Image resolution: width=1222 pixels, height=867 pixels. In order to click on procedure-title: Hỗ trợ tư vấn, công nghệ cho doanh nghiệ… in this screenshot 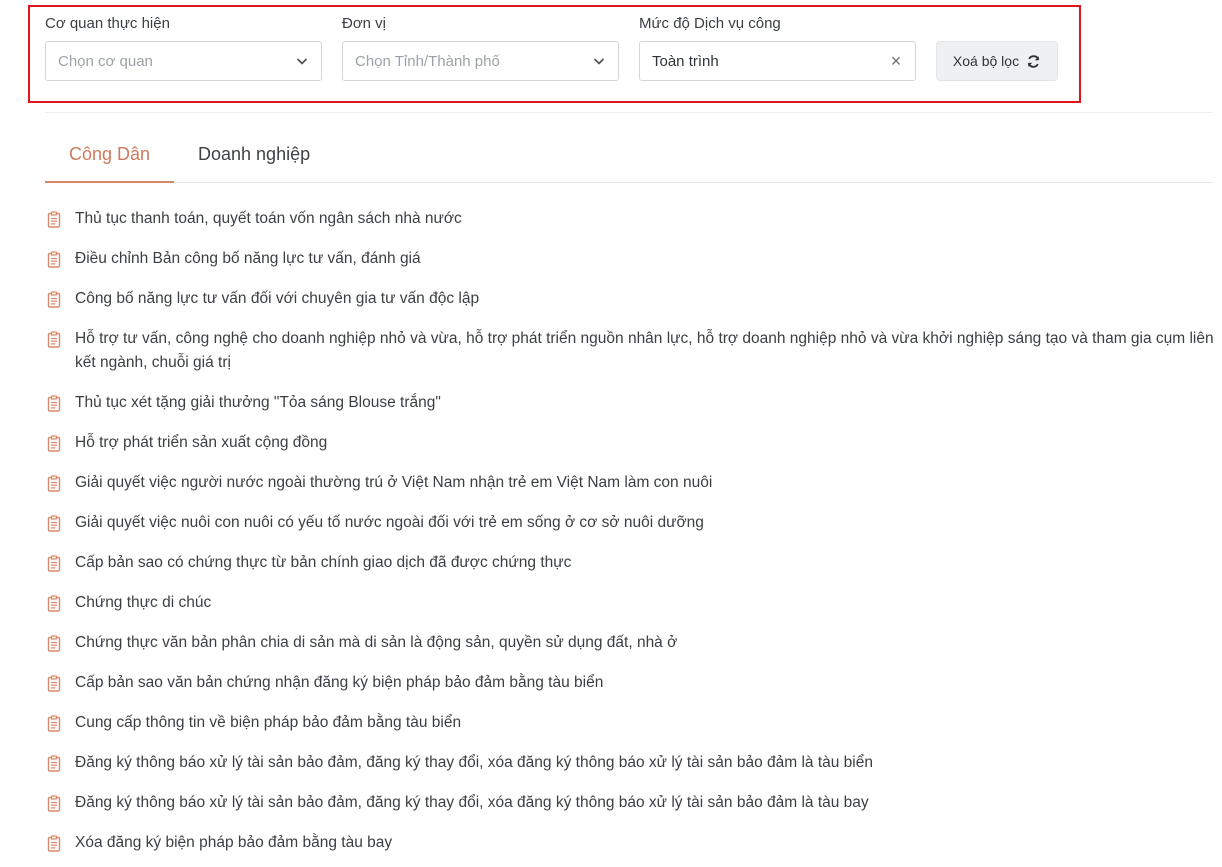, I will do `click(646, 351)`.